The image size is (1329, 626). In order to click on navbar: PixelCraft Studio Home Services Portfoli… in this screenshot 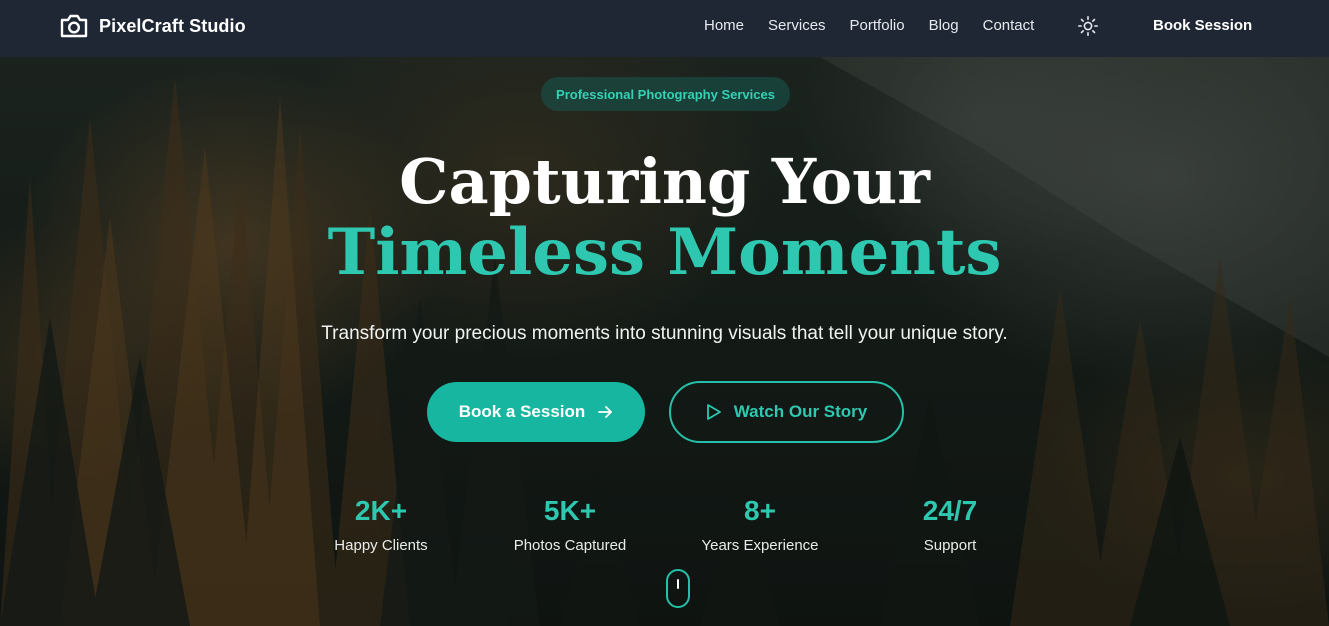, I will do `click(664, 28)`.